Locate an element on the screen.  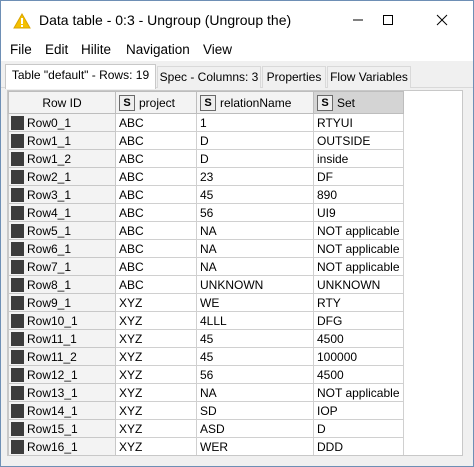
table-row: Row11_2 XYZ 45 100000 is located at coordinates (206, 356).